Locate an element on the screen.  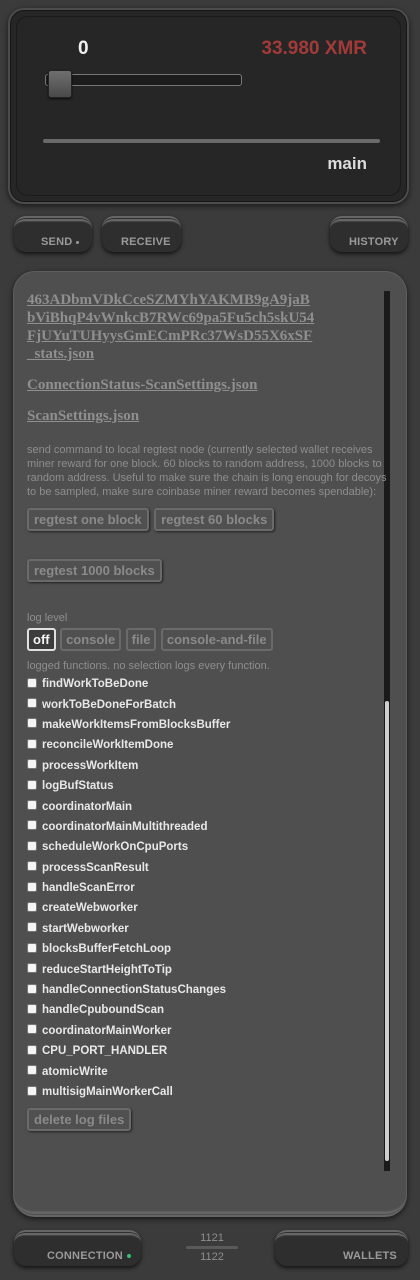
logged-function-row: handleScanError is located at coordinates (204, 888).